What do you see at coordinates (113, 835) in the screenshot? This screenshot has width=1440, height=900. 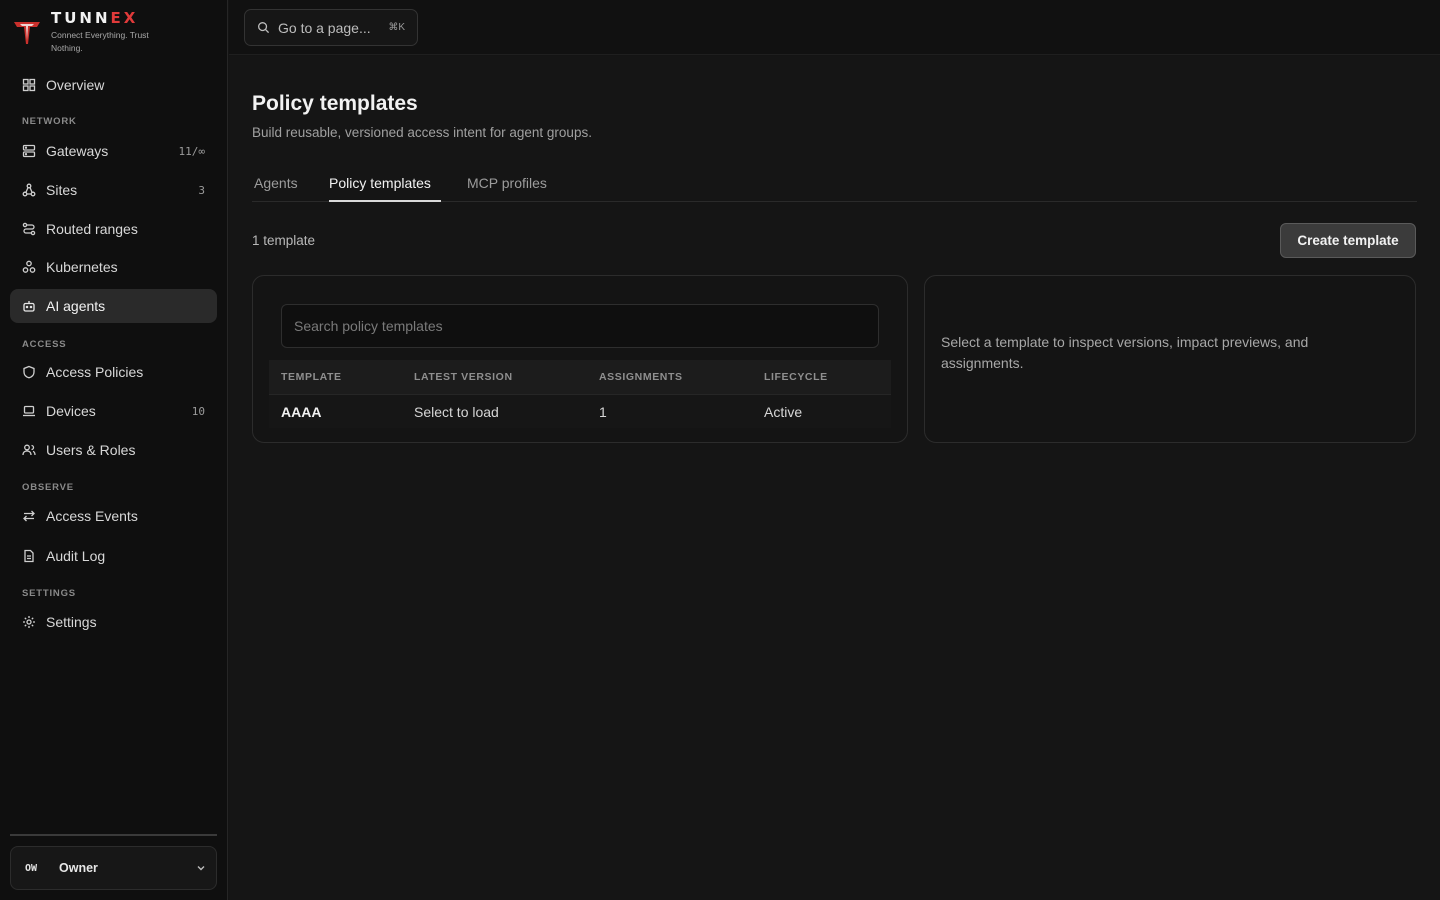 I see `sidebar-divider` at bounding box center [113, 835].